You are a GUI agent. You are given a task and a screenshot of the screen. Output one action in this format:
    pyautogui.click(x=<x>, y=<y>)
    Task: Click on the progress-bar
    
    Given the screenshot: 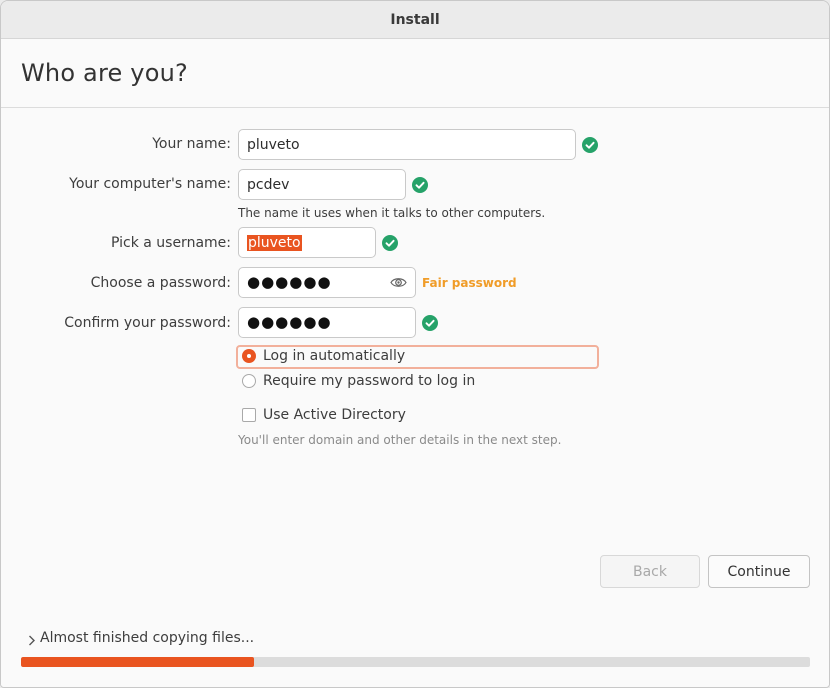 What is the action you would take?
    pyautogui.click(x=415, y=662)
    